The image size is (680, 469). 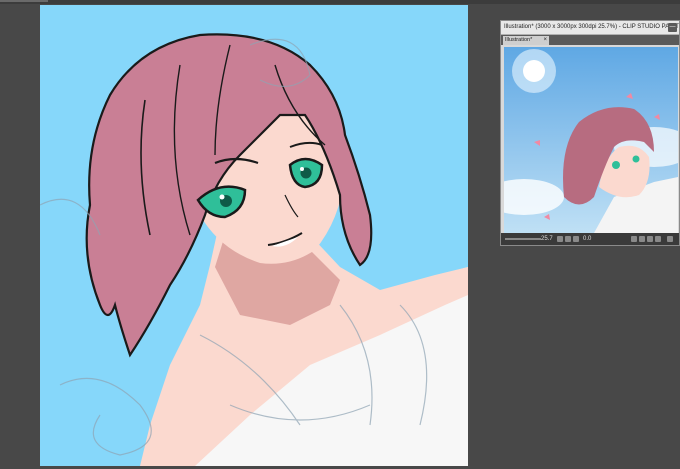 I want to click on rotate-right-icon, so click(x=642, y=239).